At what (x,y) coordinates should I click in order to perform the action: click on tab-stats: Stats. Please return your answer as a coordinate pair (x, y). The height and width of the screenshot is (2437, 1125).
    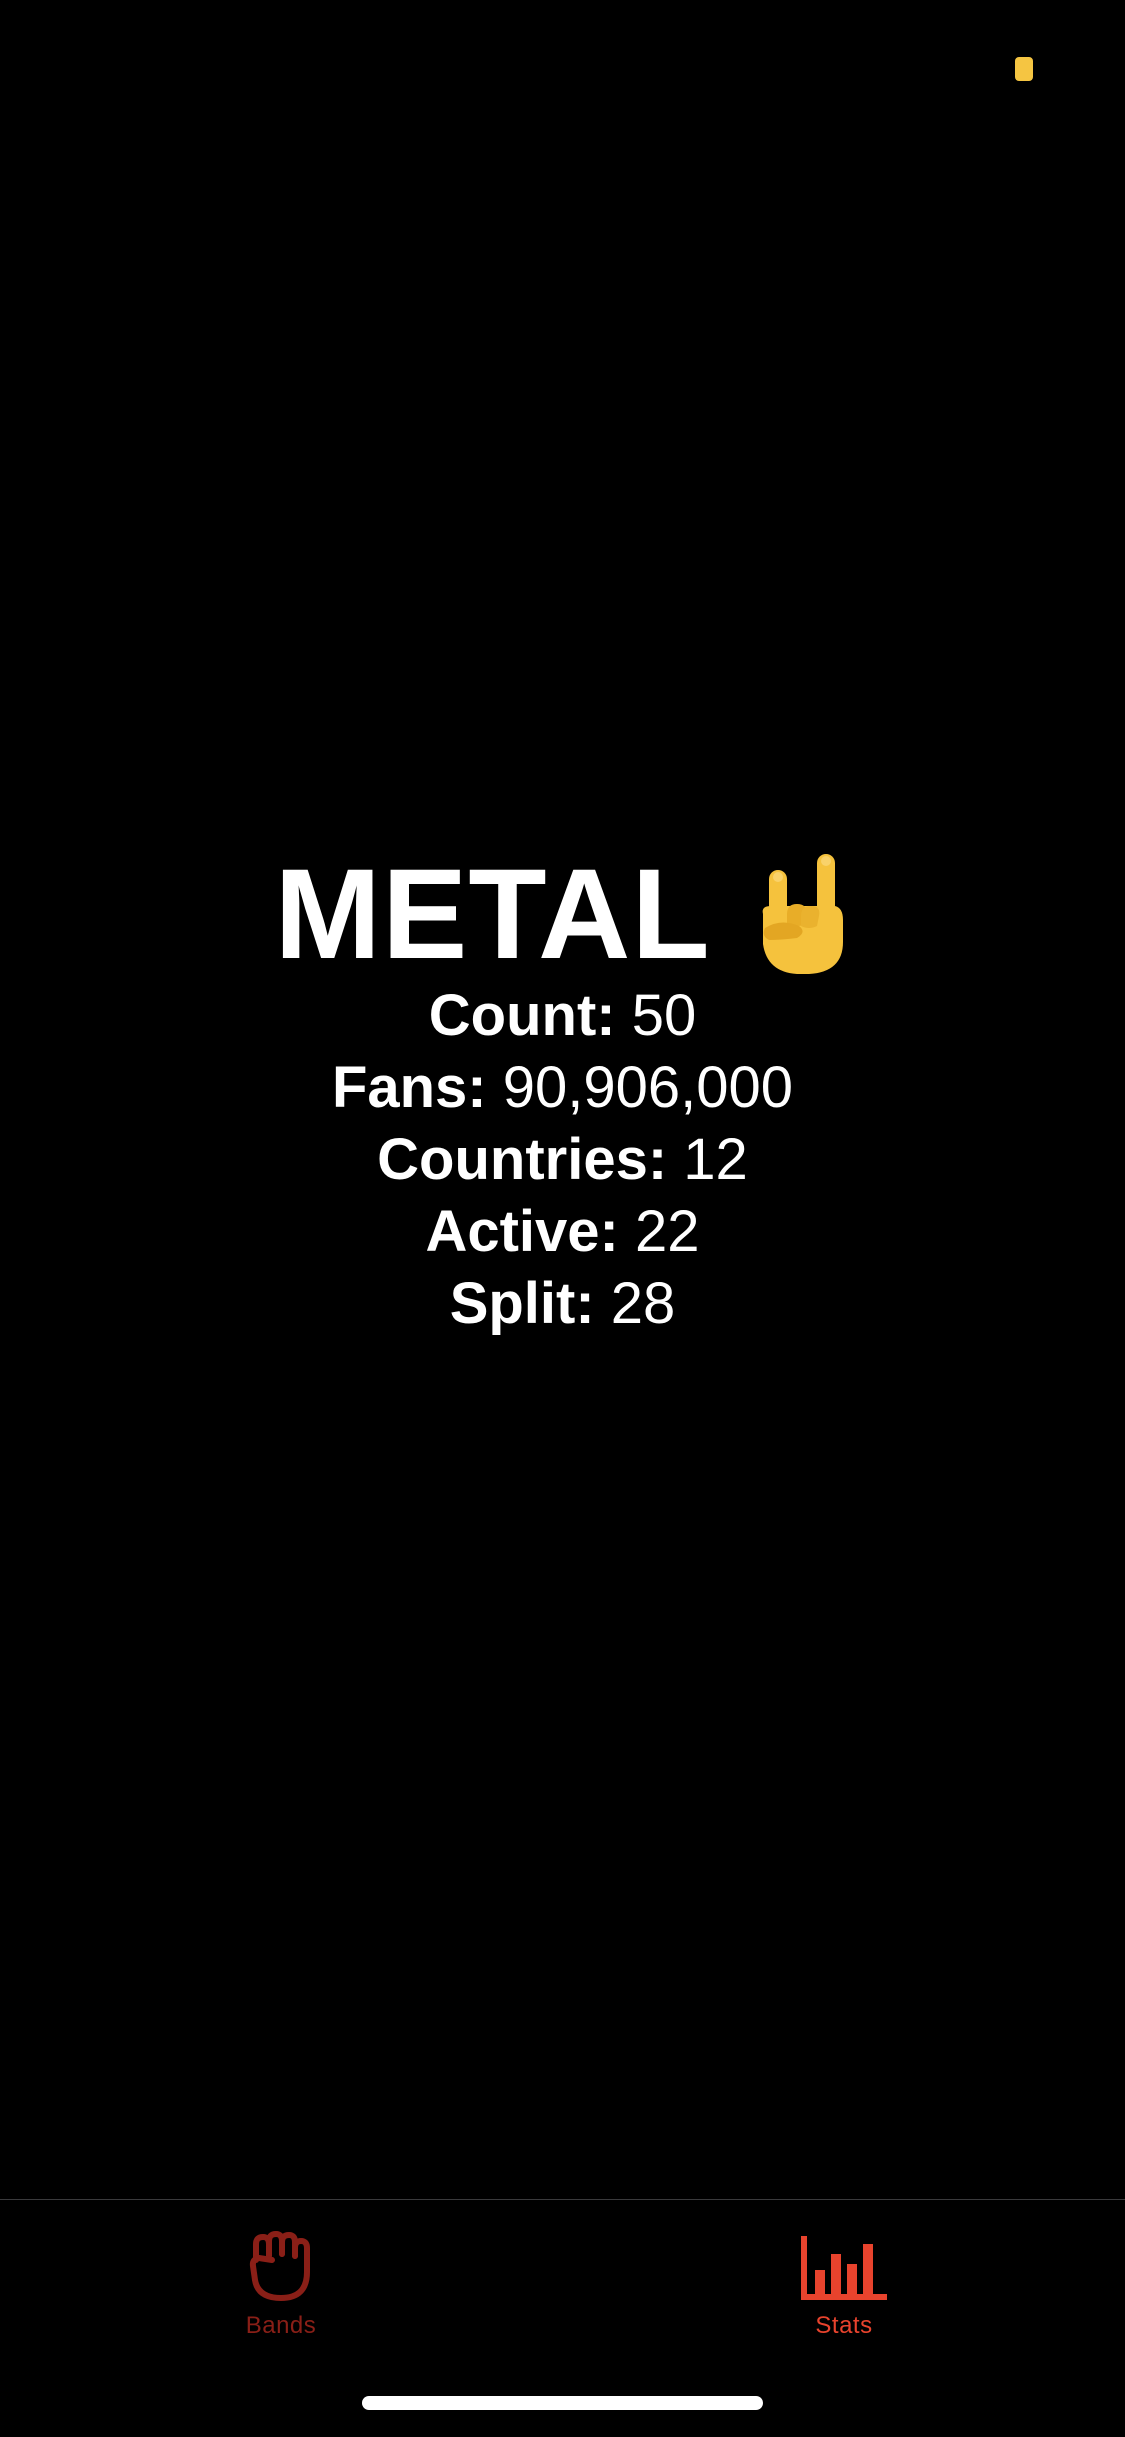
    Looking at the image, I should click on (844, 2285).